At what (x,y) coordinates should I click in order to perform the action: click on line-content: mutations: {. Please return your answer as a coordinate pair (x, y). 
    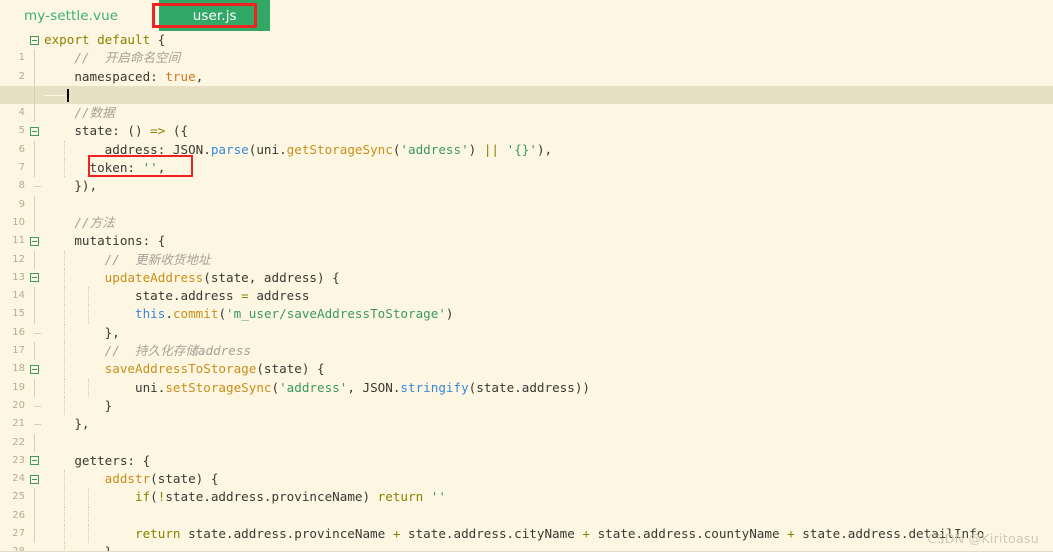
    Looking at the image, I should click on (120, 241).